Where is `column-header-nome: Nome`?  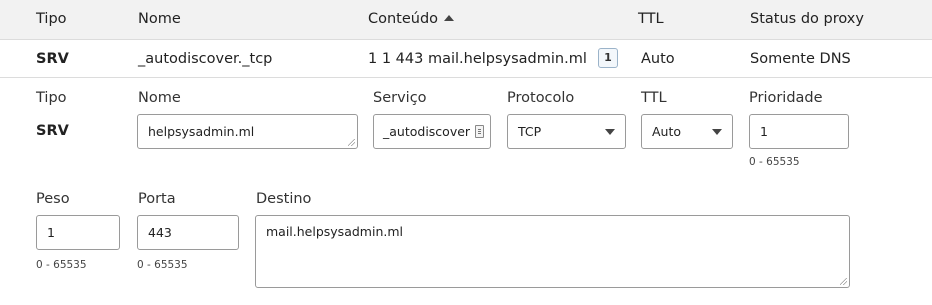
column-header-nome: Nome is located at coordinates (159, 19).